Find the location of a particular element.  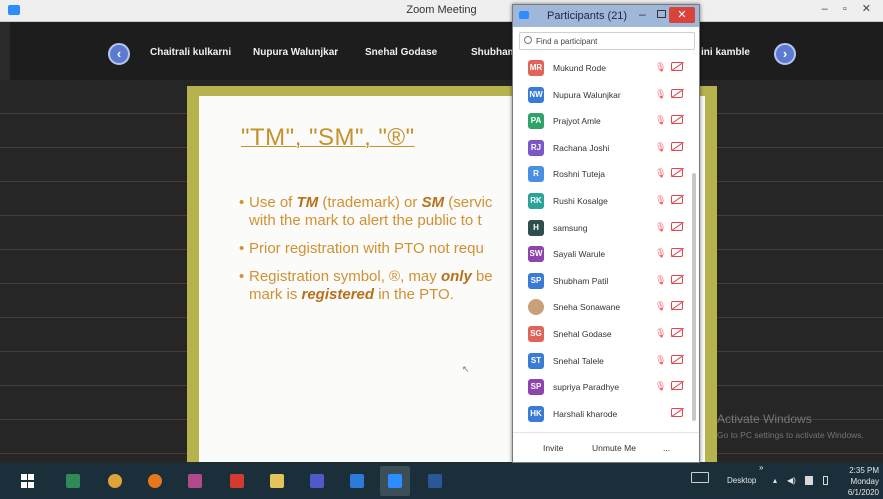

video-tile: ini kamble is located at coordinates (725, 52).